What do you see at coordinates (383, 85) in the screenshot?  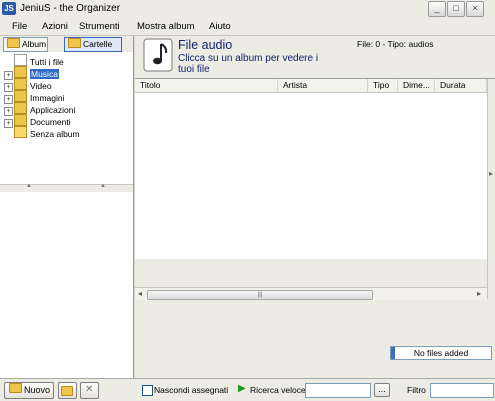 I see `column-header-type: Tipo` at bounding box center [383, 85].